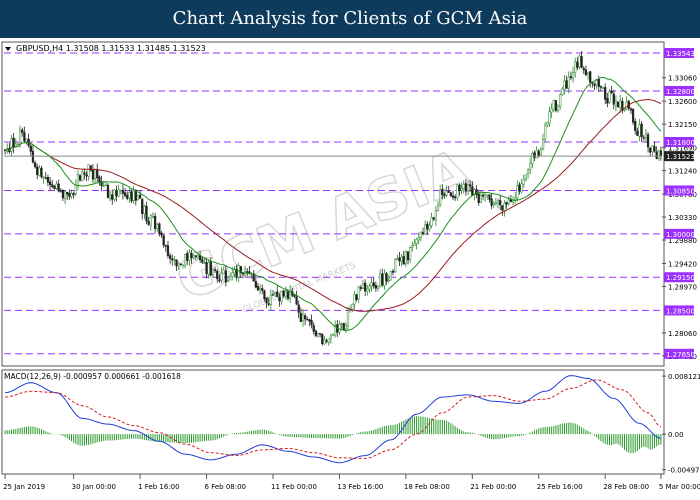  What do you see at coordinates (680, 157) in the screenshot?
I see `current-price-tag-text: 1.31523` at bounding box center [680, 157].